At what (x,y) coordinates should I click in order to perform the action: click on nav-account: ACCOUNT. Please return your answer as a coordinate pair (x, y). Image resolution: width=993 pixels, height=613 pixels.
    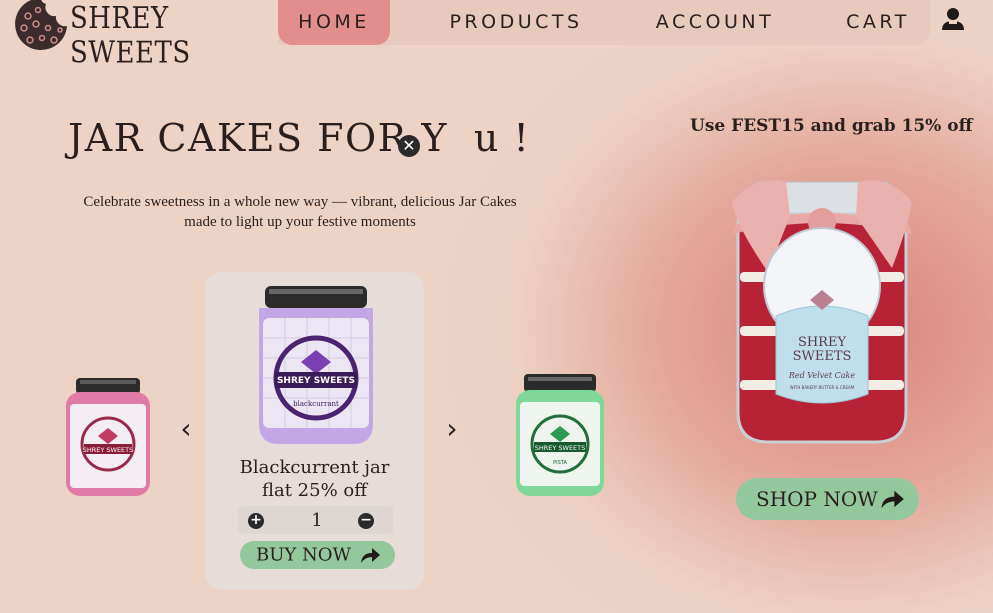
    Looking at the image, I should click on (715, 22).